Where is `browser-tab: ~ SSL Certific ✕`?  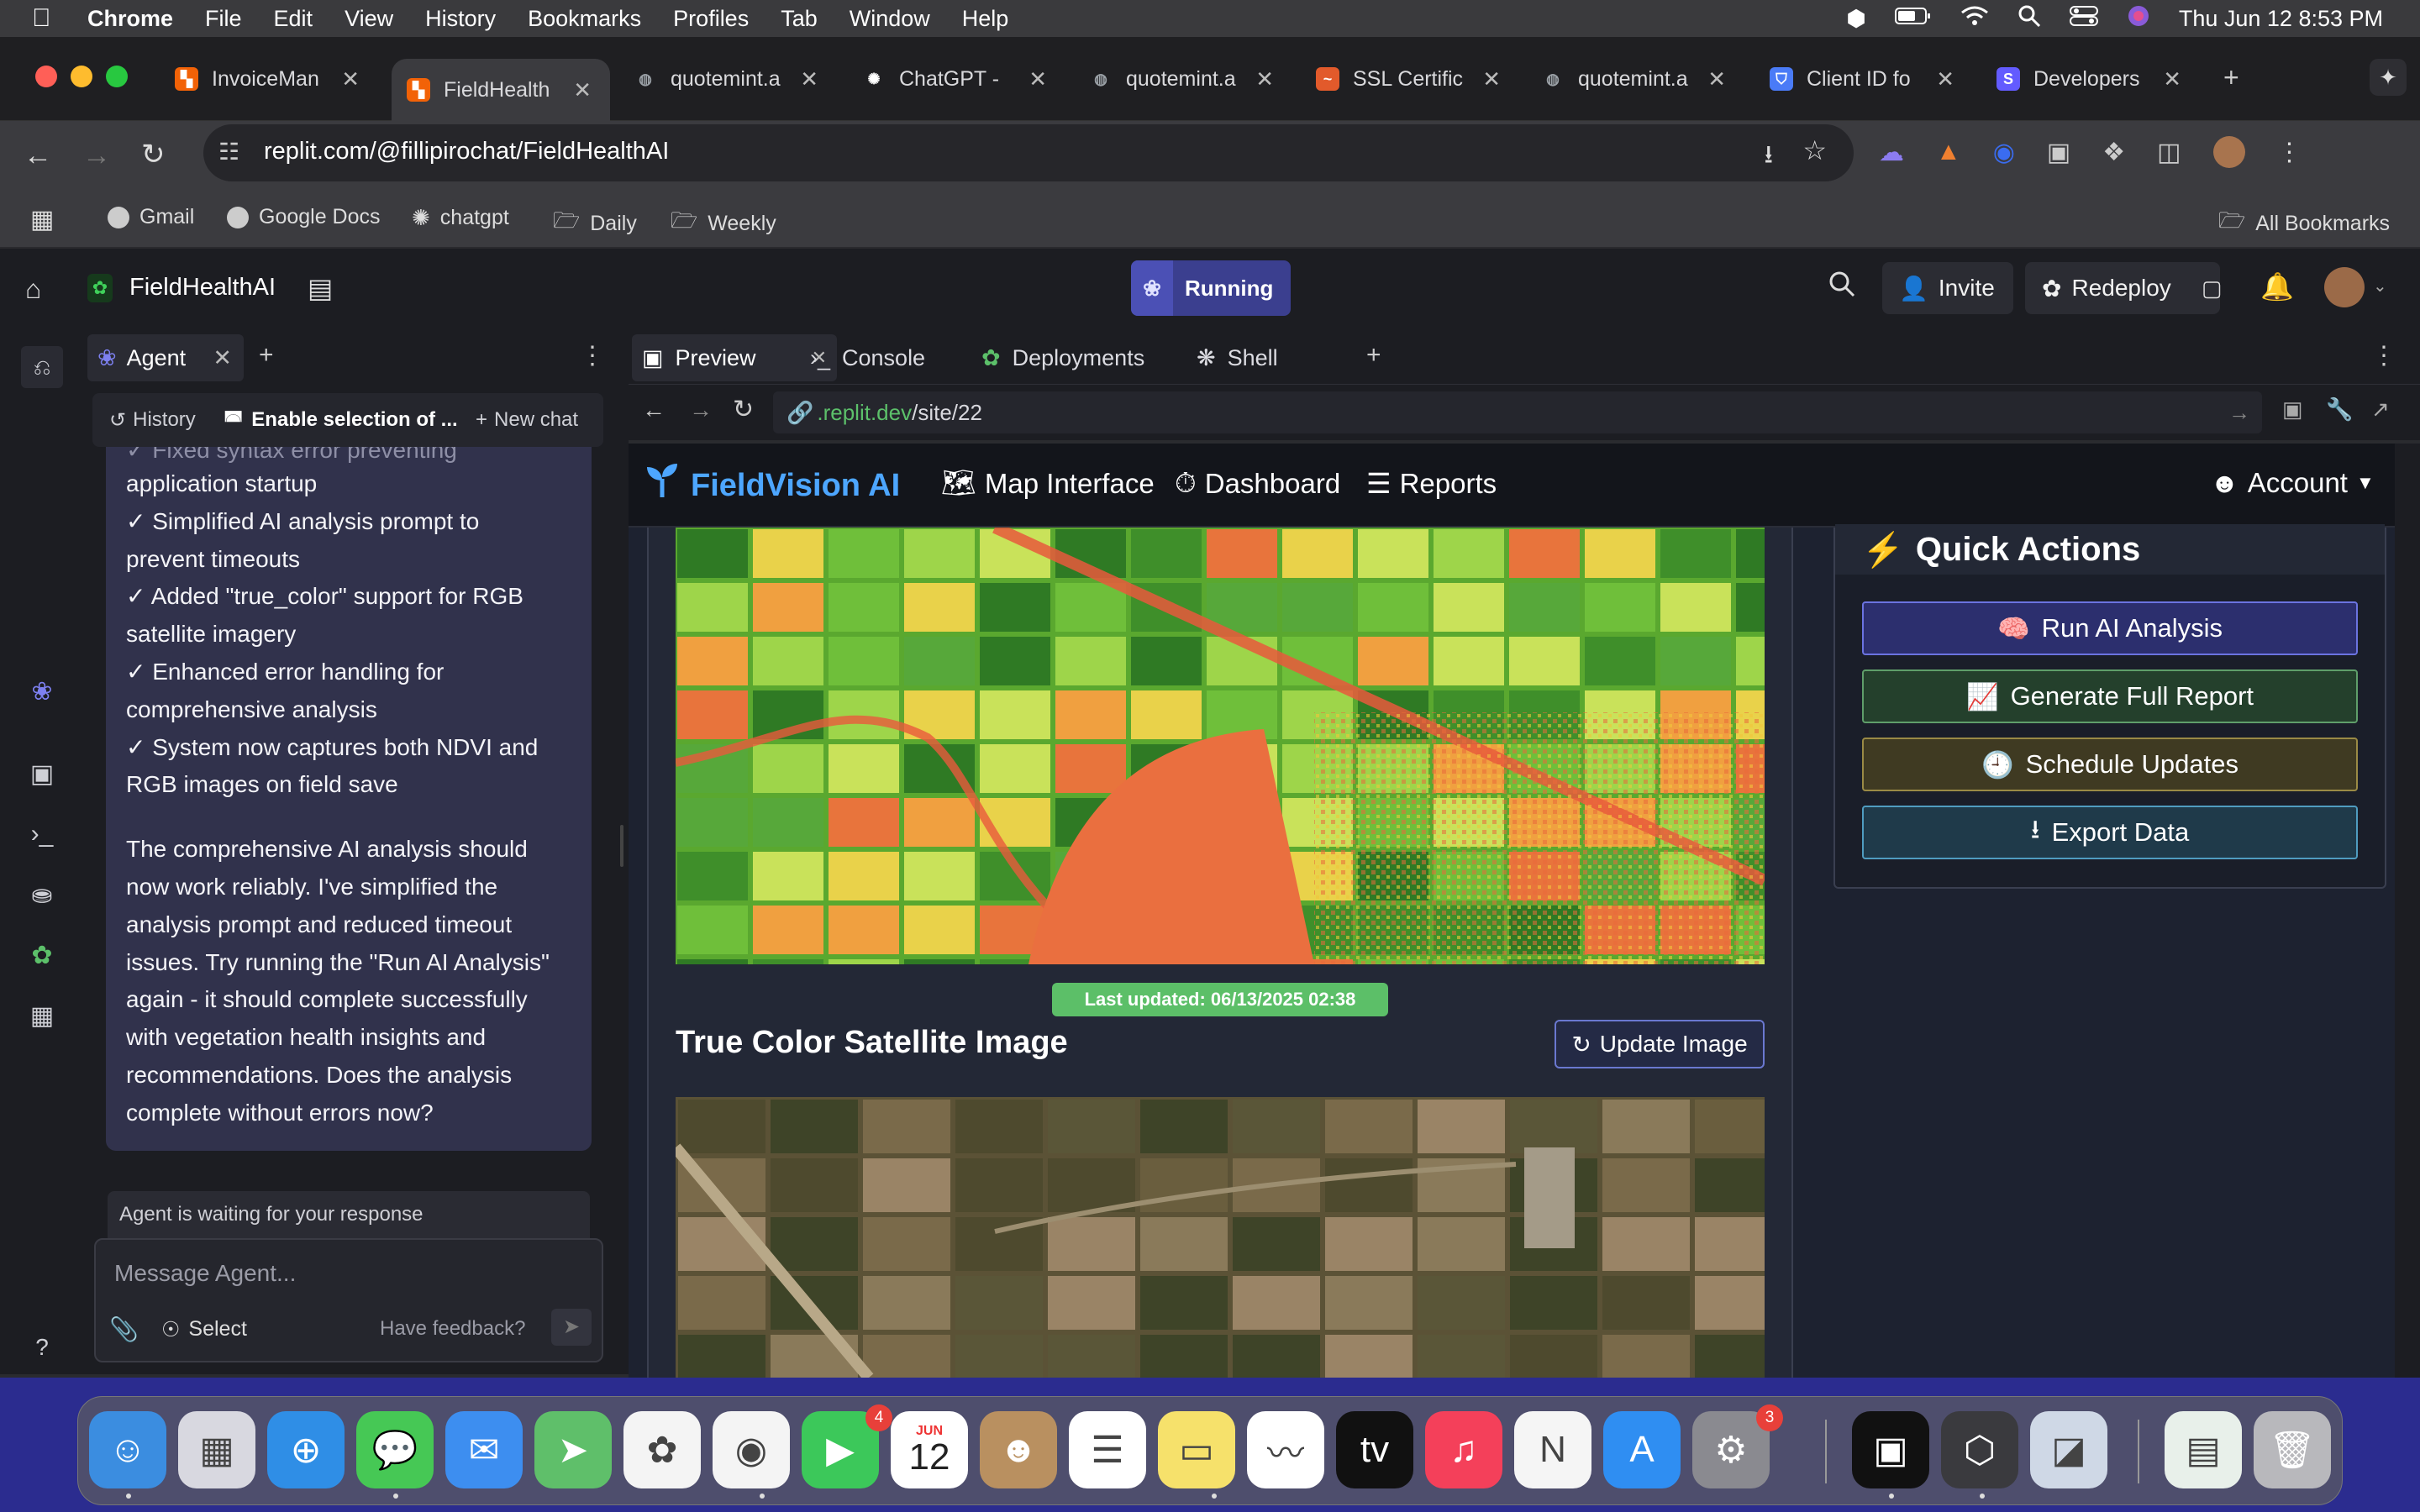 browser-tab: ~ SSL Certific ✕ is located at coordinates (1410, 78).